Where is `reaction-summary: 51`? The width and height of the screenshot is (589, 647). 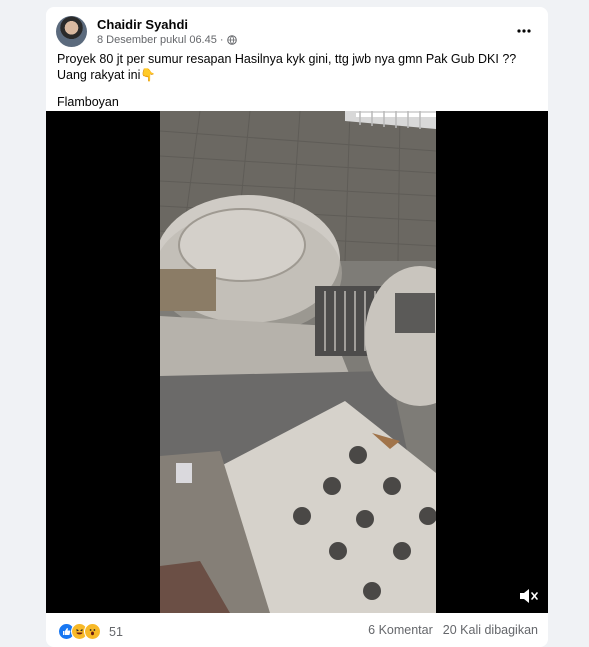
reaction-summary: 51 is located at coordinates (90, 631).